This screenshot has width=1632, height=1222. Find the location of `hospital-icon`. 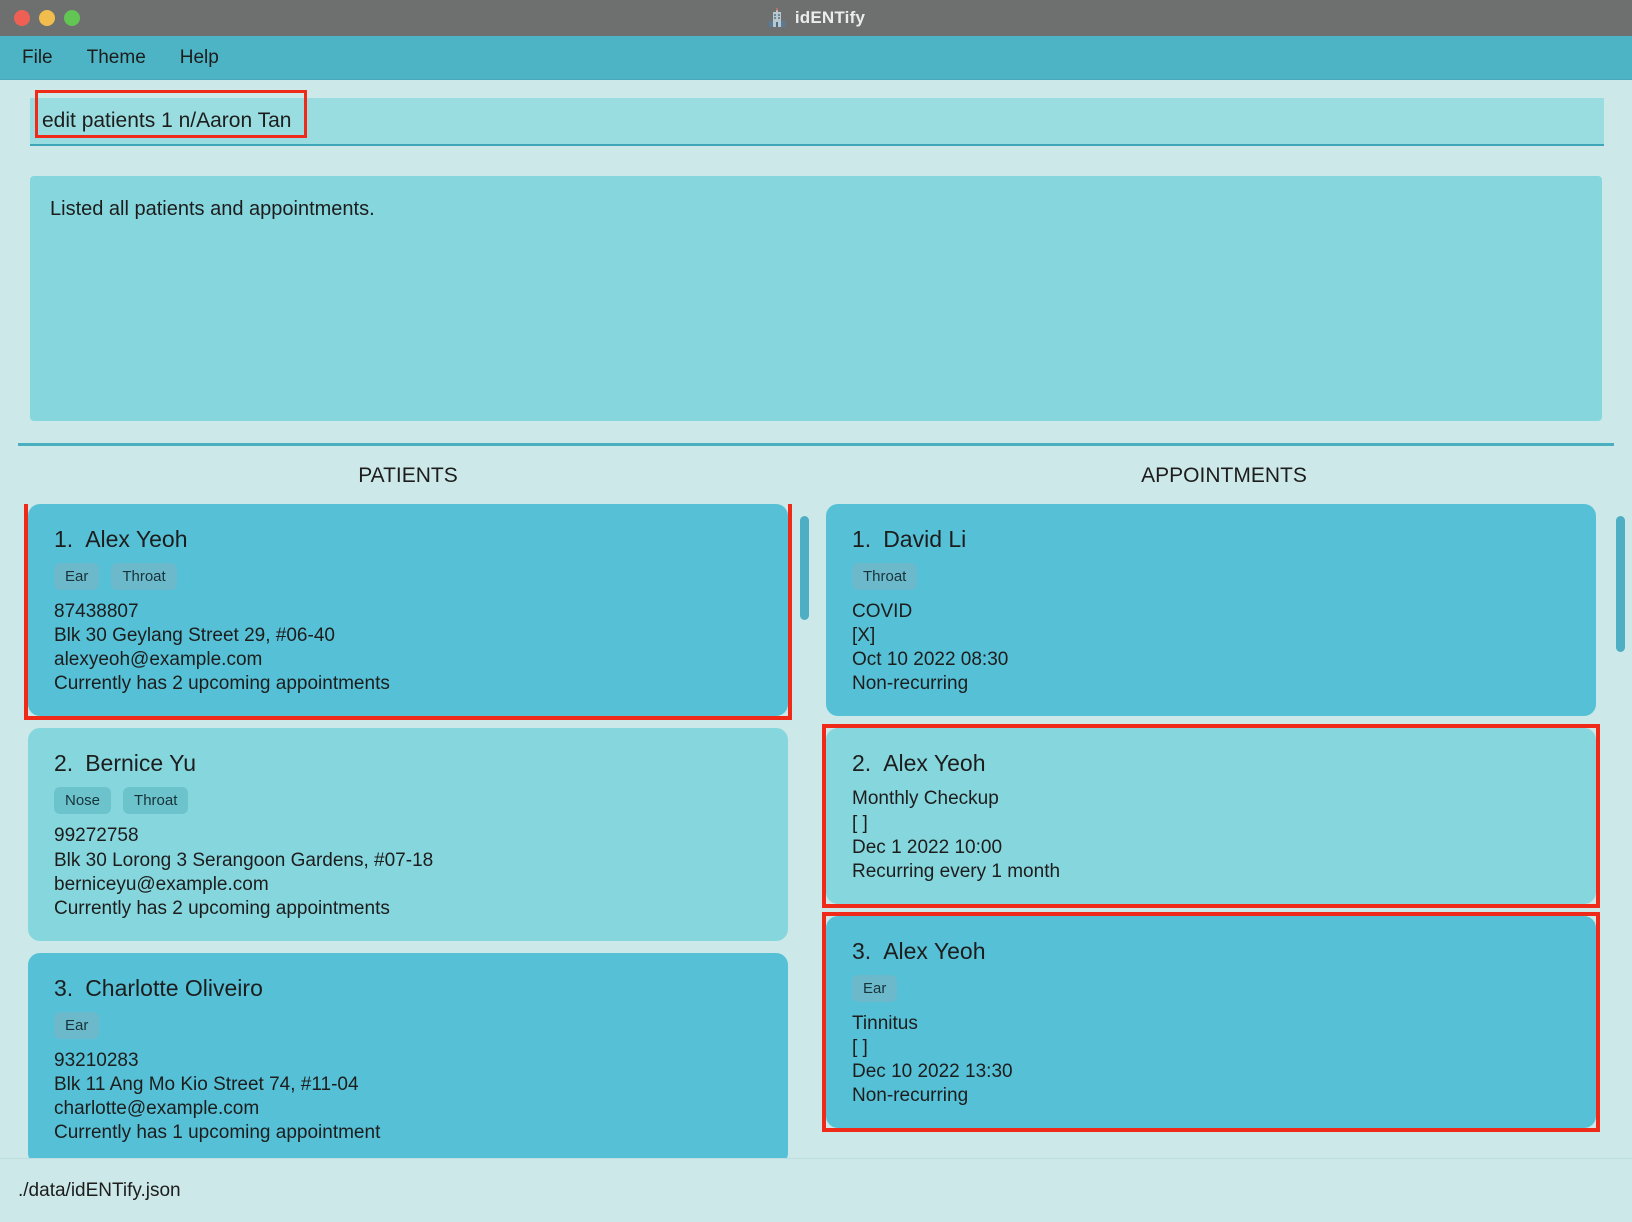

hospital-icon is located at coordinates (777, 18).